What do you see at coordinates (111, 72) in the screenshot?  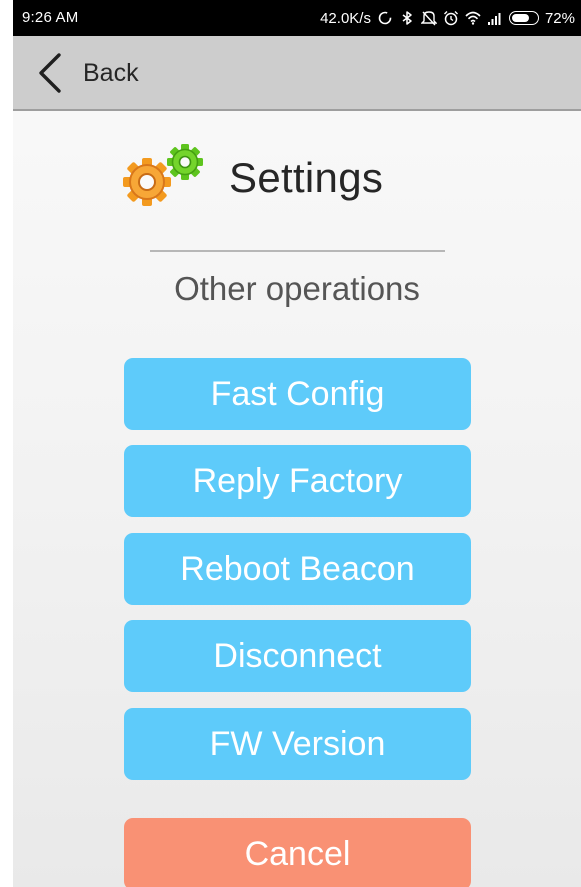 I see `back-label: Back` at bounding box center [111, 72].